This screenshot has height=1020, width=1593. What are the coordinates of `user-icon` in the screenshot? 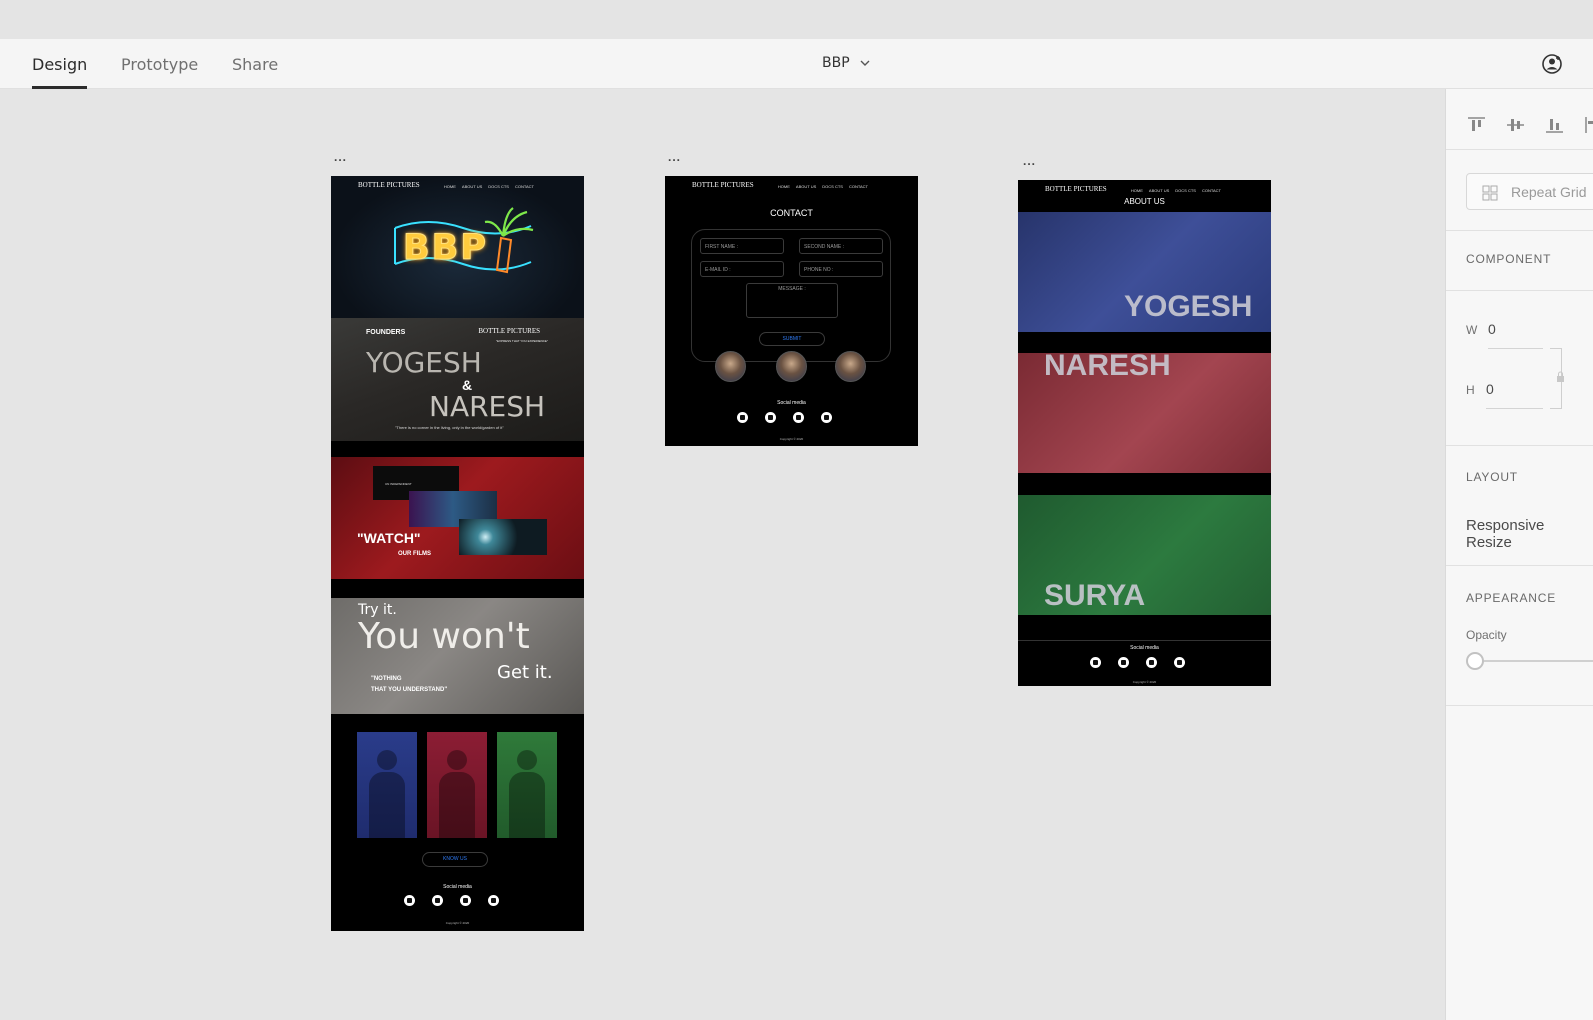 It's located at (1553, 64).